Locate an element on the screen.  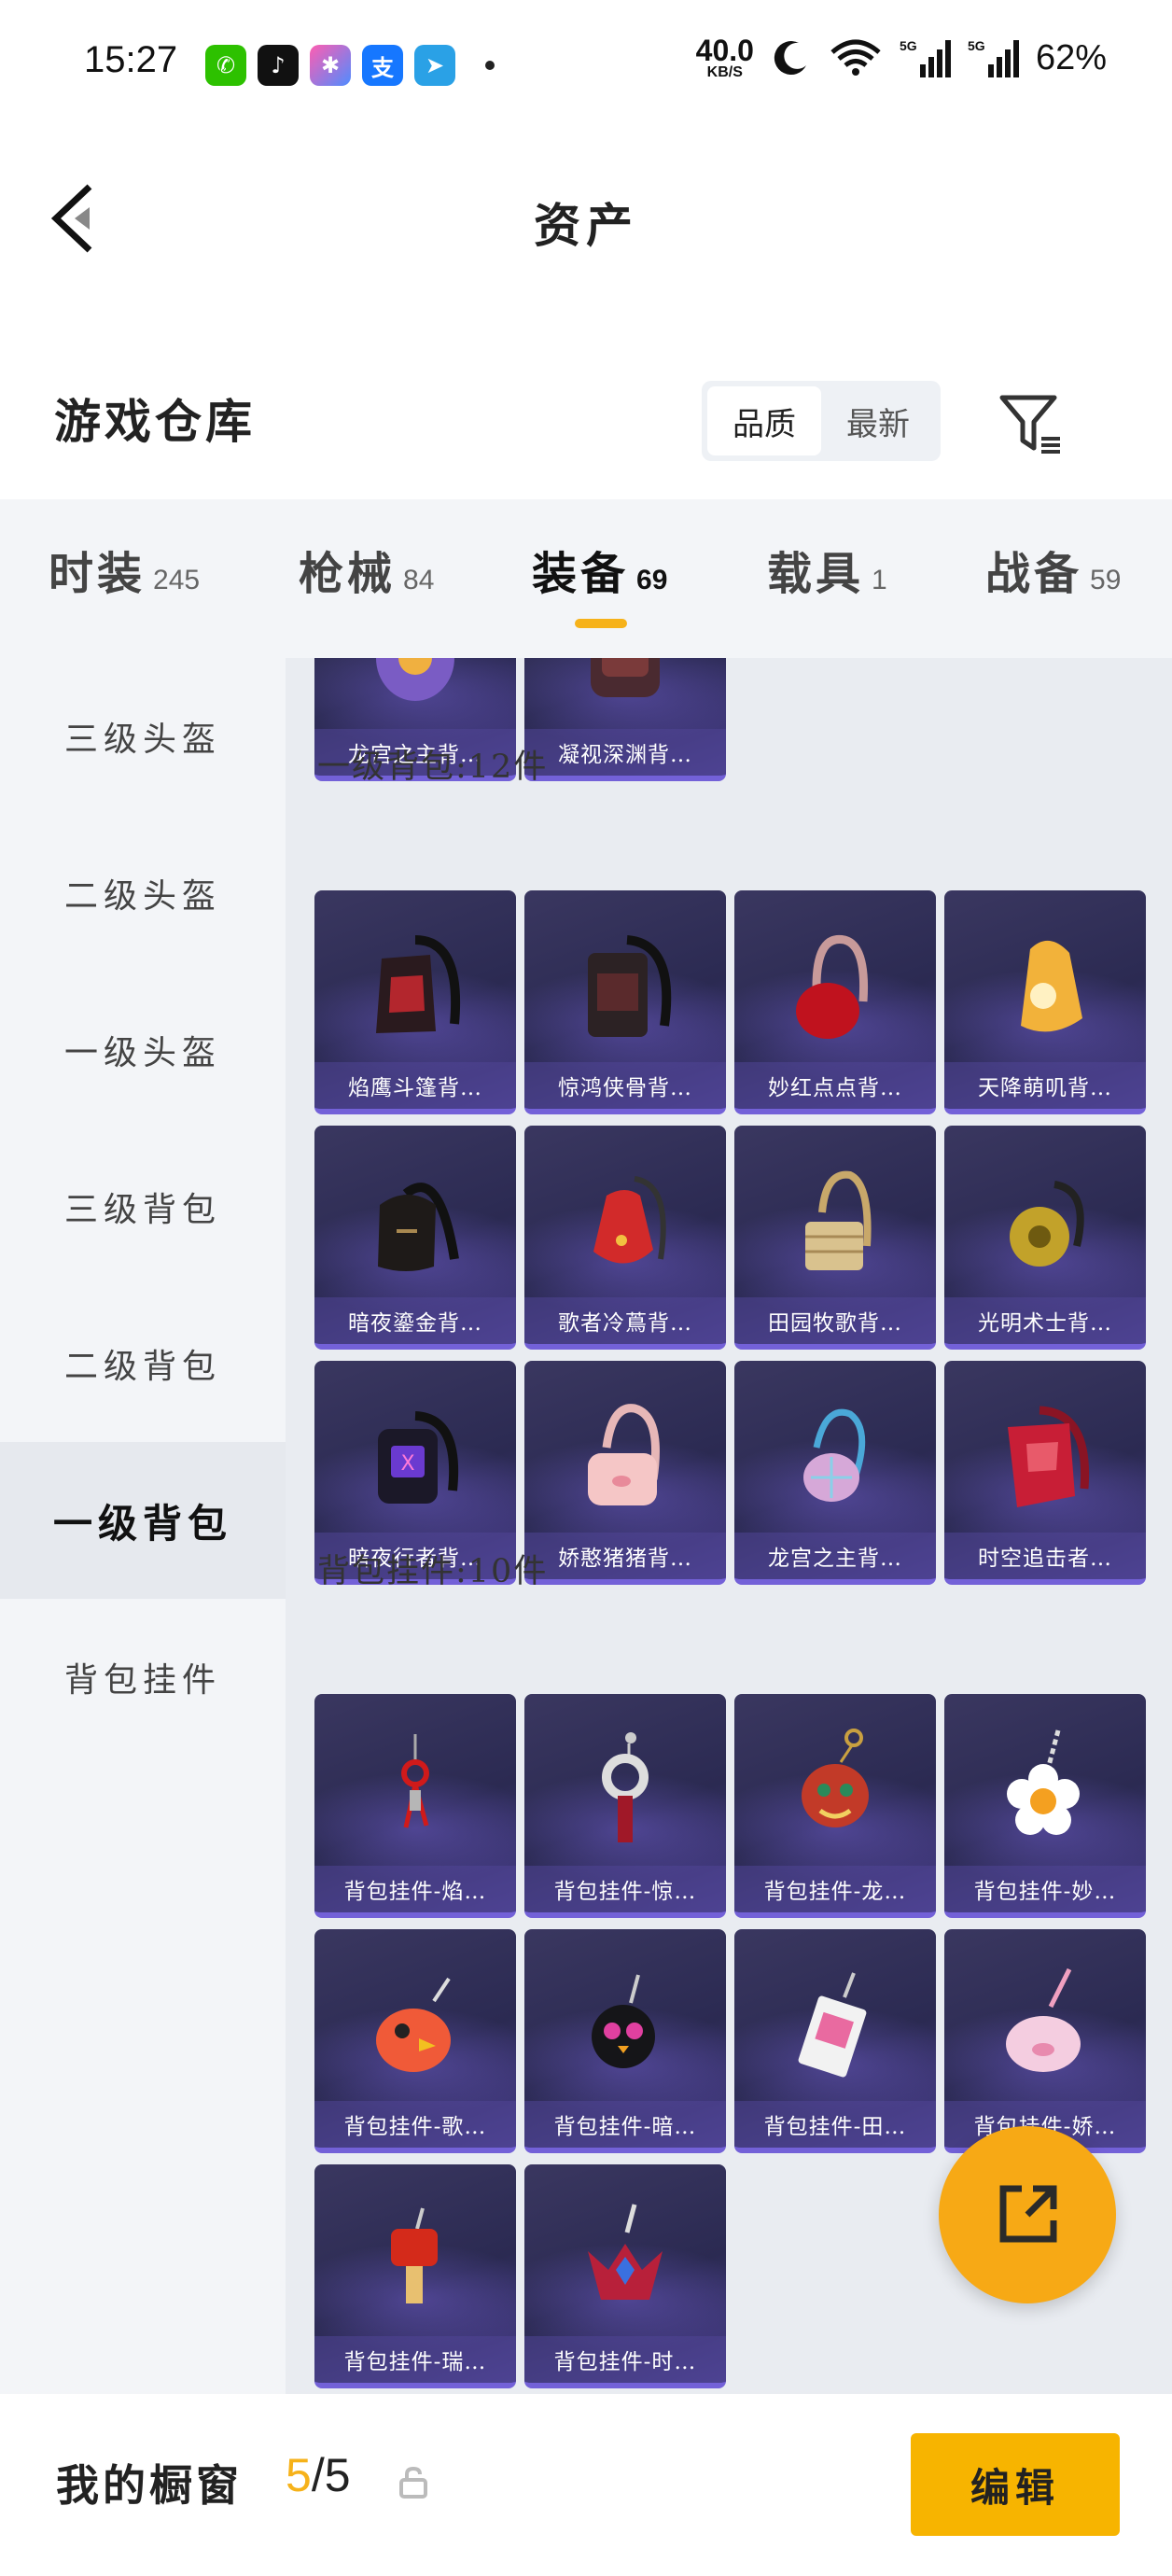
lock-icon is located at coordinates (413, 2482).